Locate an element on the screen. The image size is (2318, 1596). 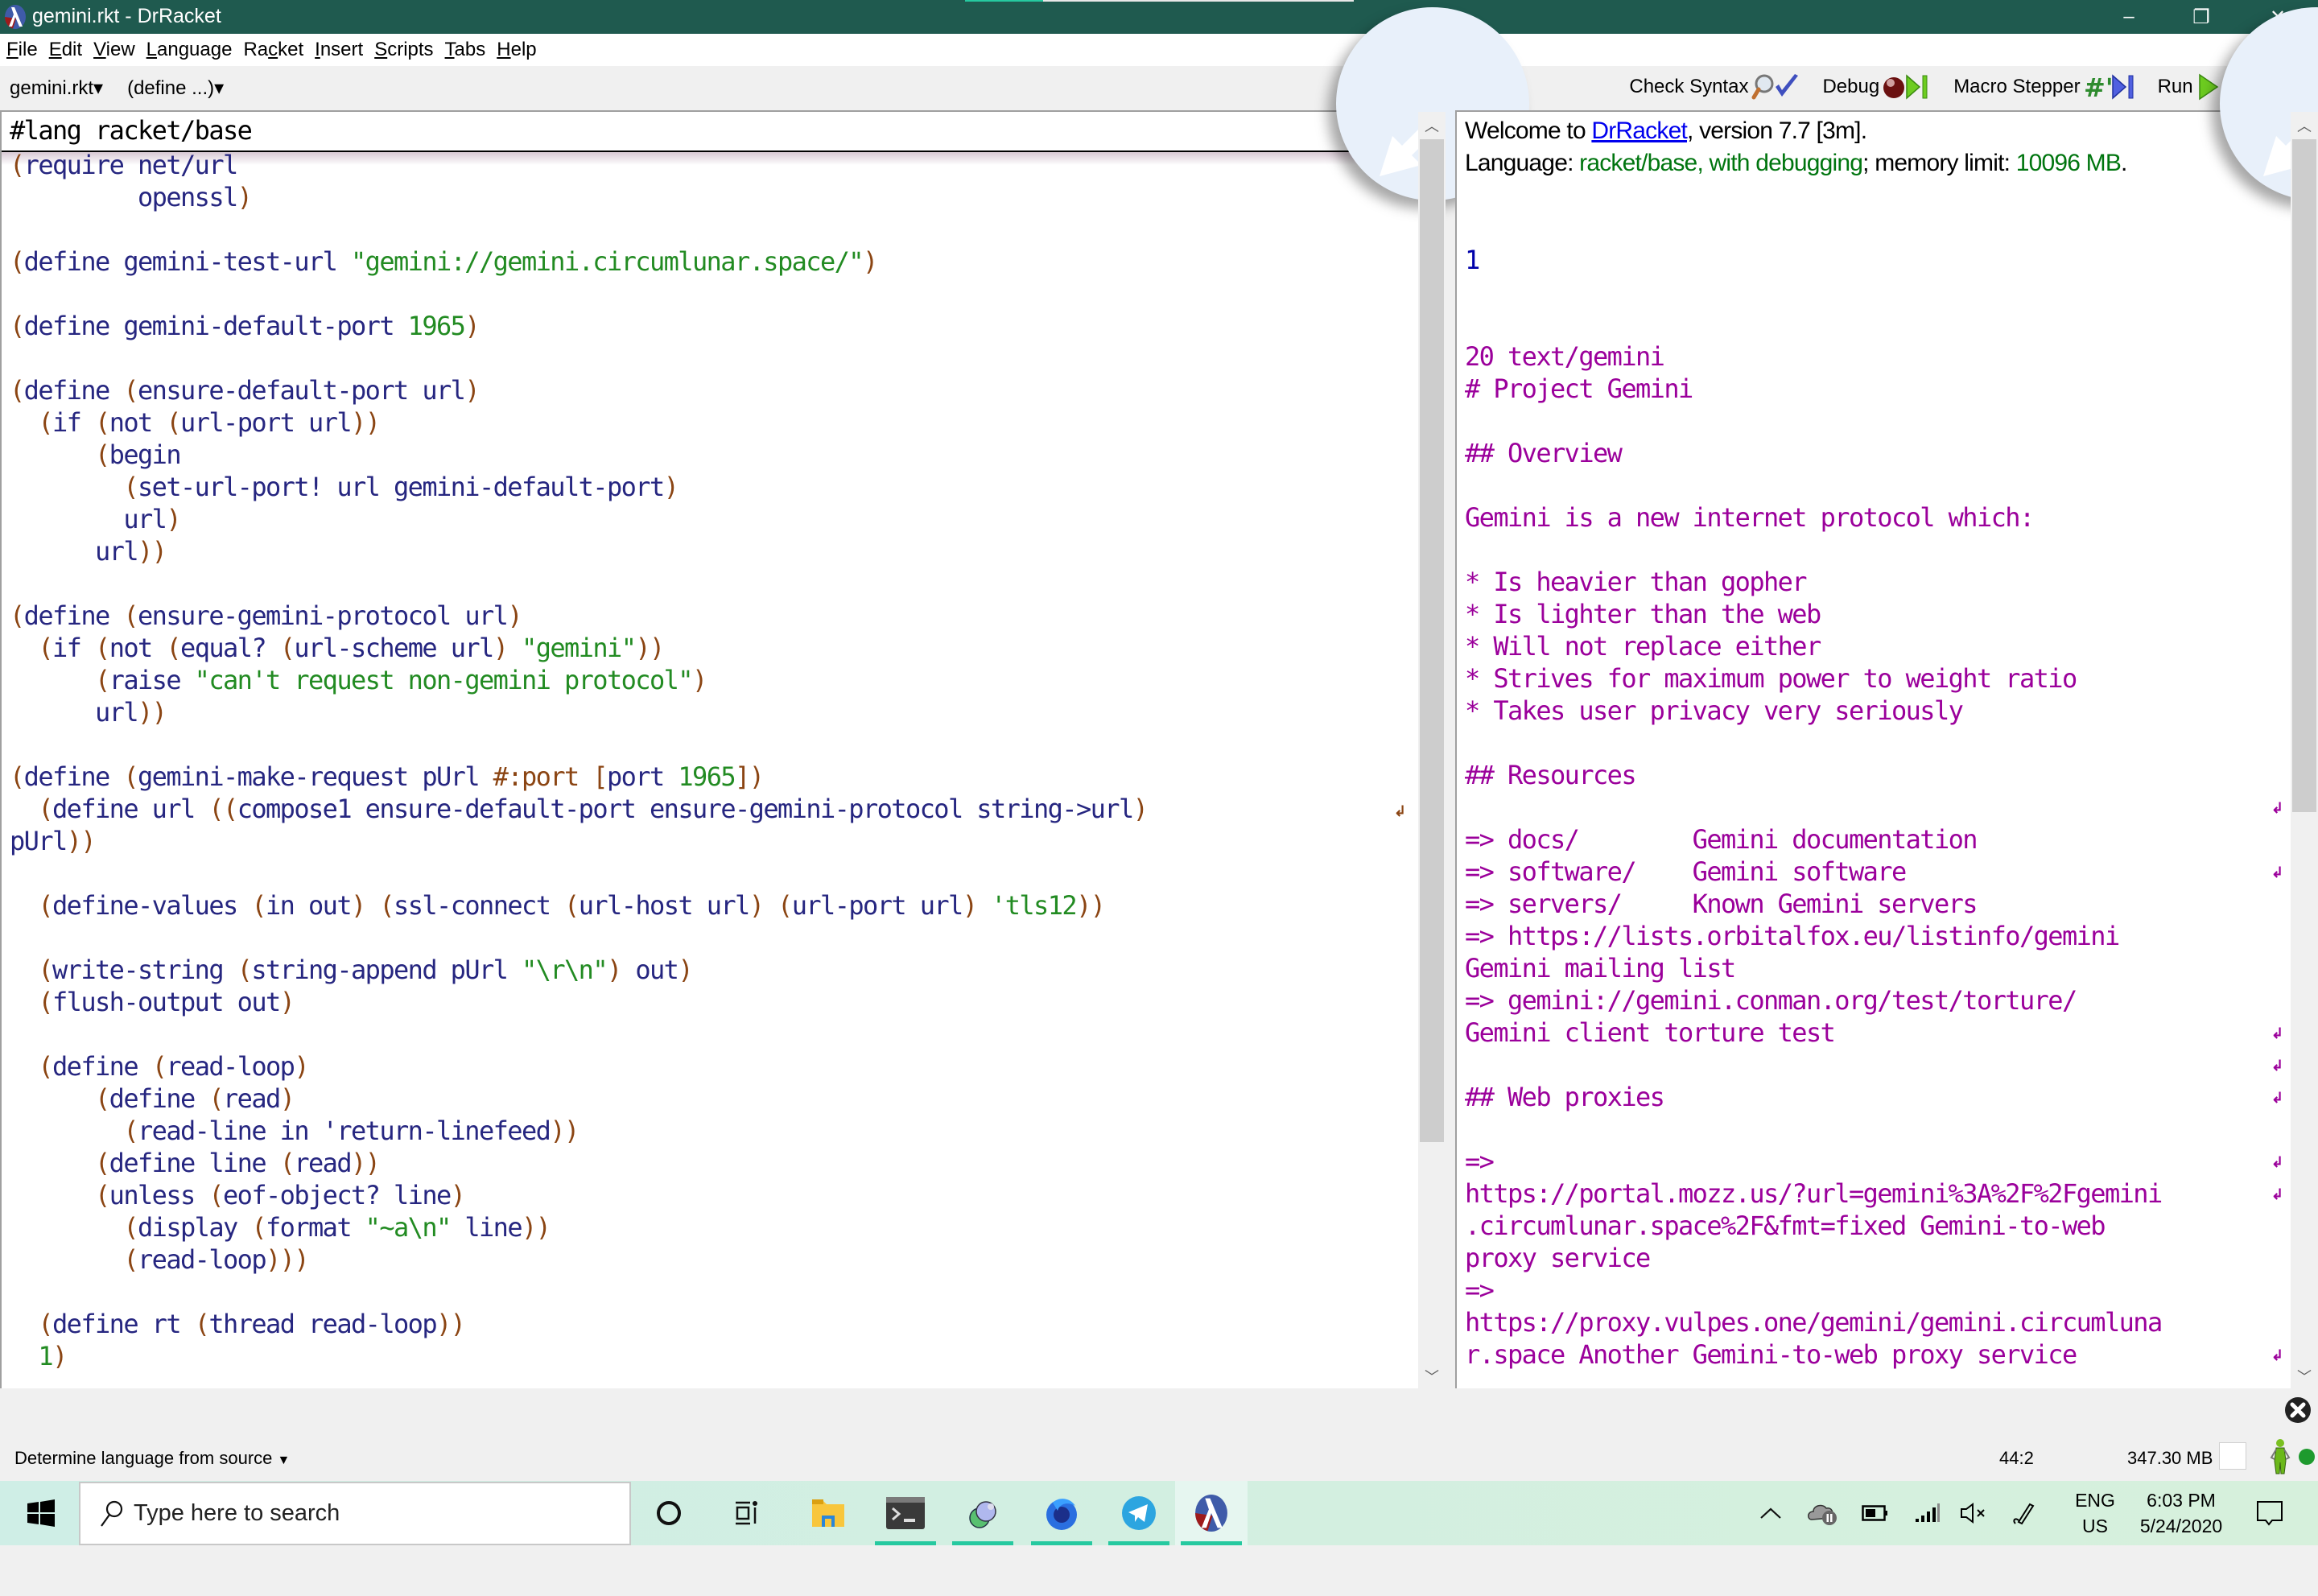
cortana-button is located at coordinates (669, 1513).